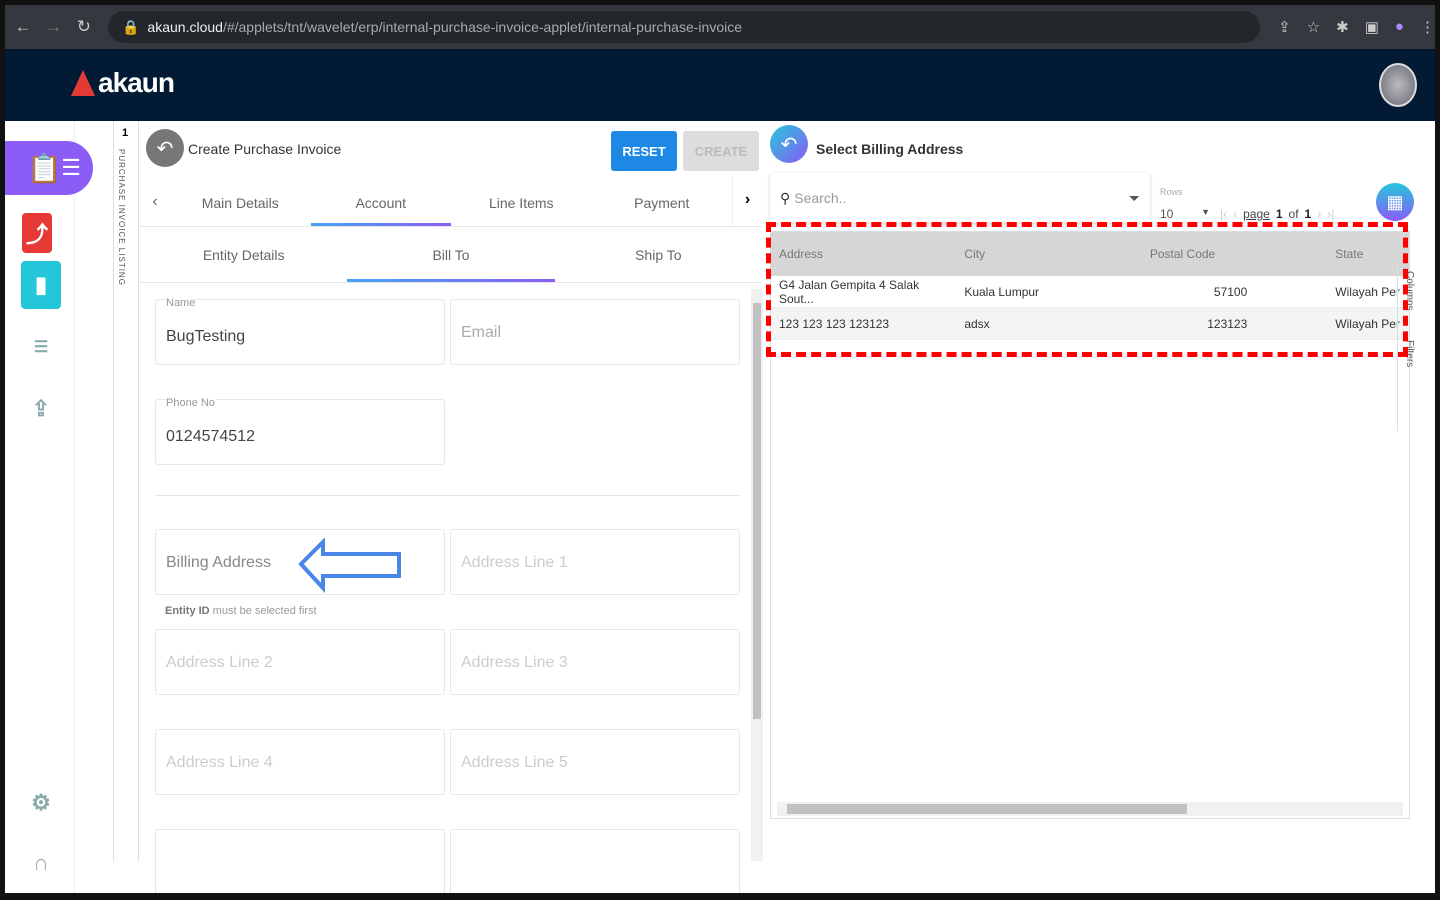 This screenshot has height=900, width=1440. Describe the element at coordinates (1319, 214) in the screenshot. I see `next-page-icon: ›` at that location.